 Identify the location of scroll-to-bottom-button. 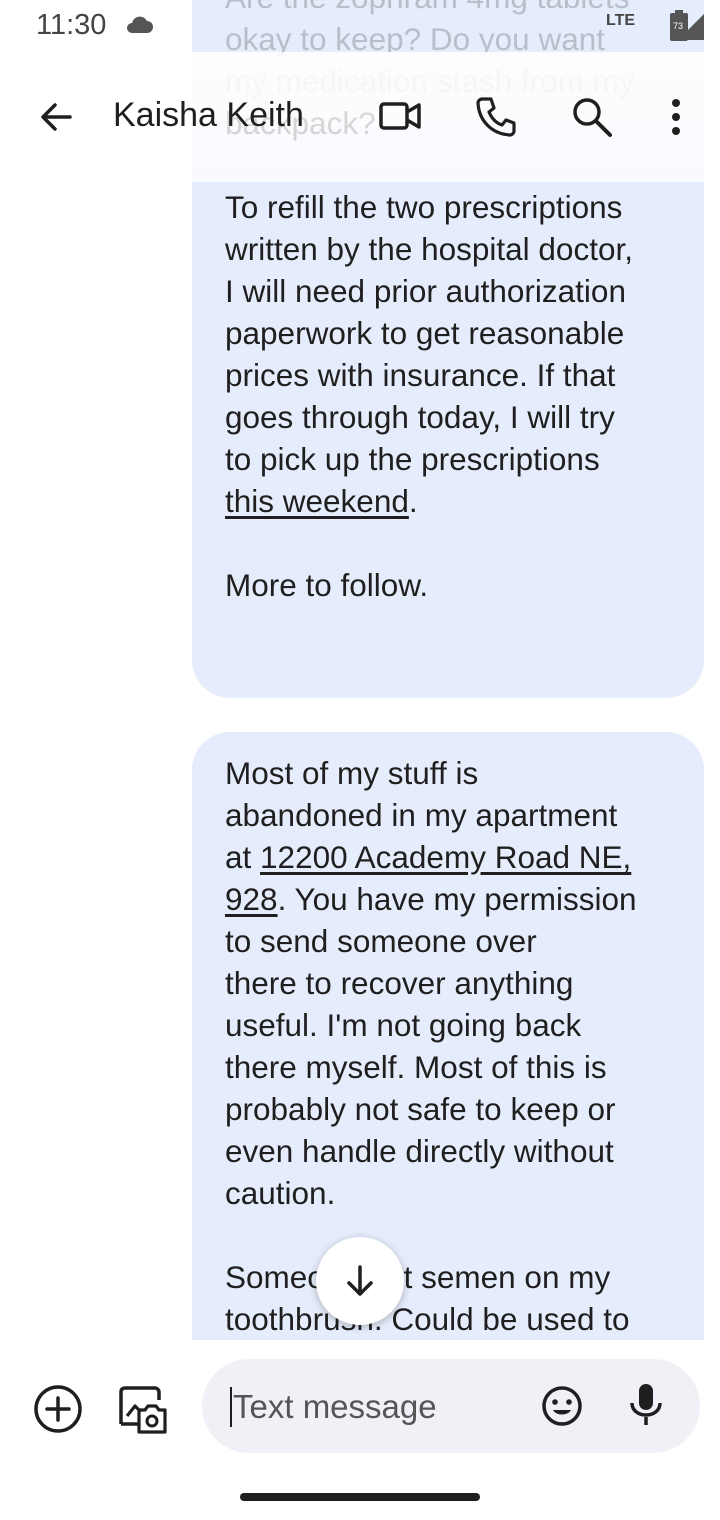
(360, 1281).